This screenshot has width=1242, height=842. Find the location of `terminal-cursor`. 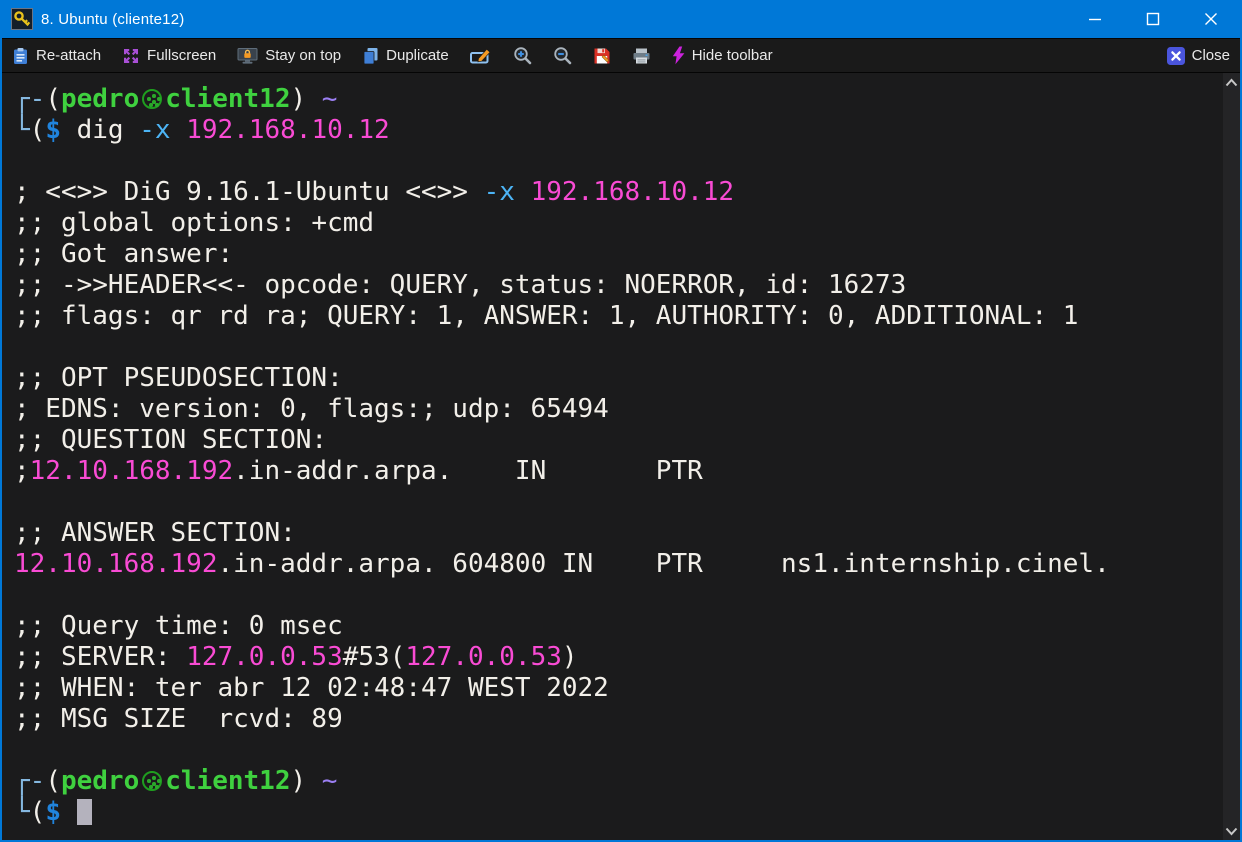

terminal-cursor is located at coordinates (84, 812).